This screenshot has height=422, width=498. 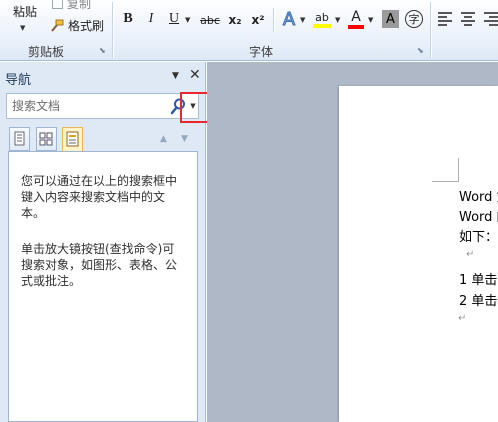 I want to click on paste-button: 粘贴, so click(x=25, y=11).